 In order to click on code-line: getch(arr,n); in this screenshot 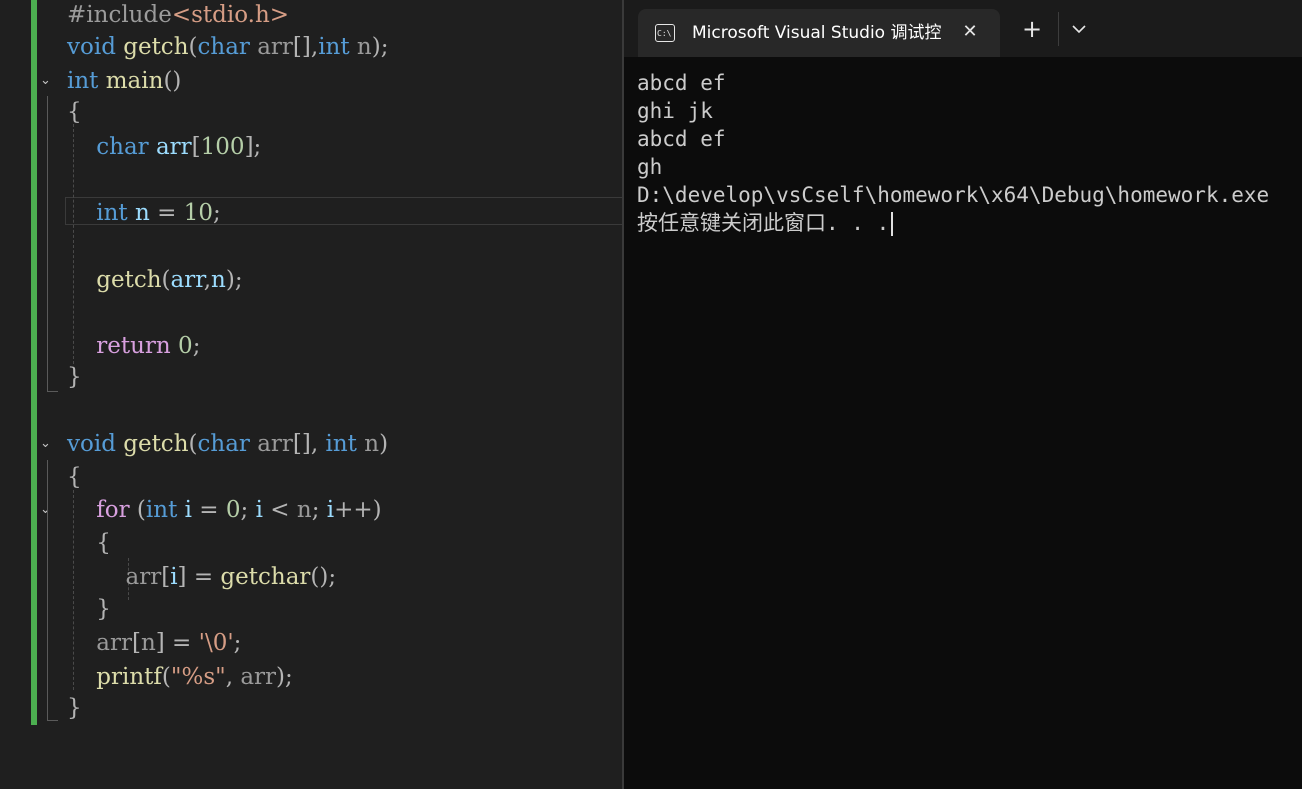, I will do `click(155, 280)`.